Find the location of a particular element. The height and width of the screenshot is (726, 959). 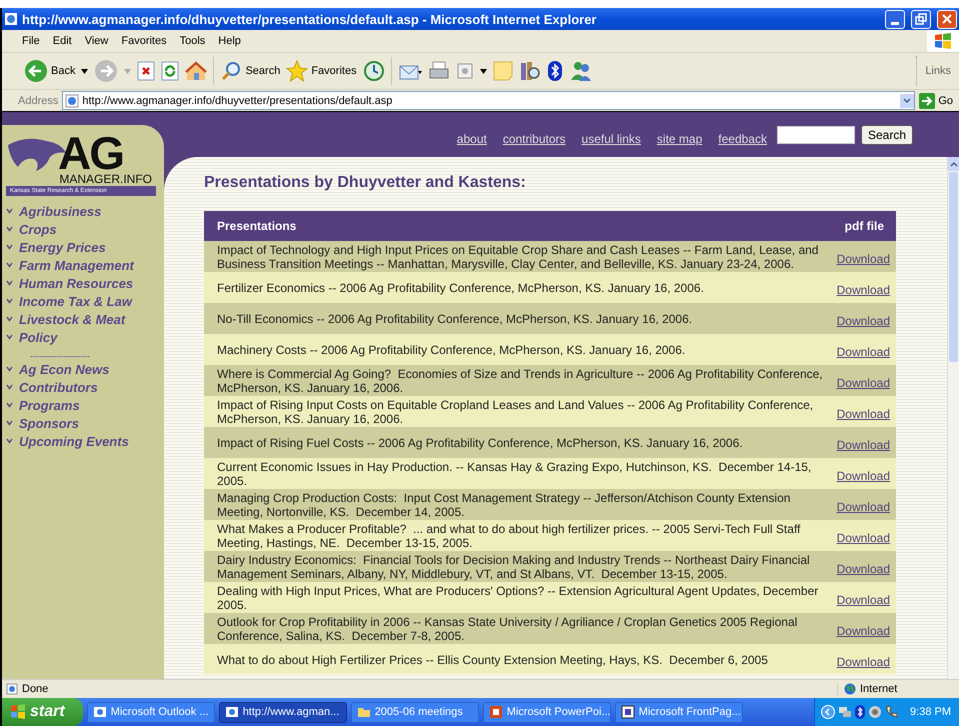

nav-link: Energy Prices is located at coordinates (62, 247).